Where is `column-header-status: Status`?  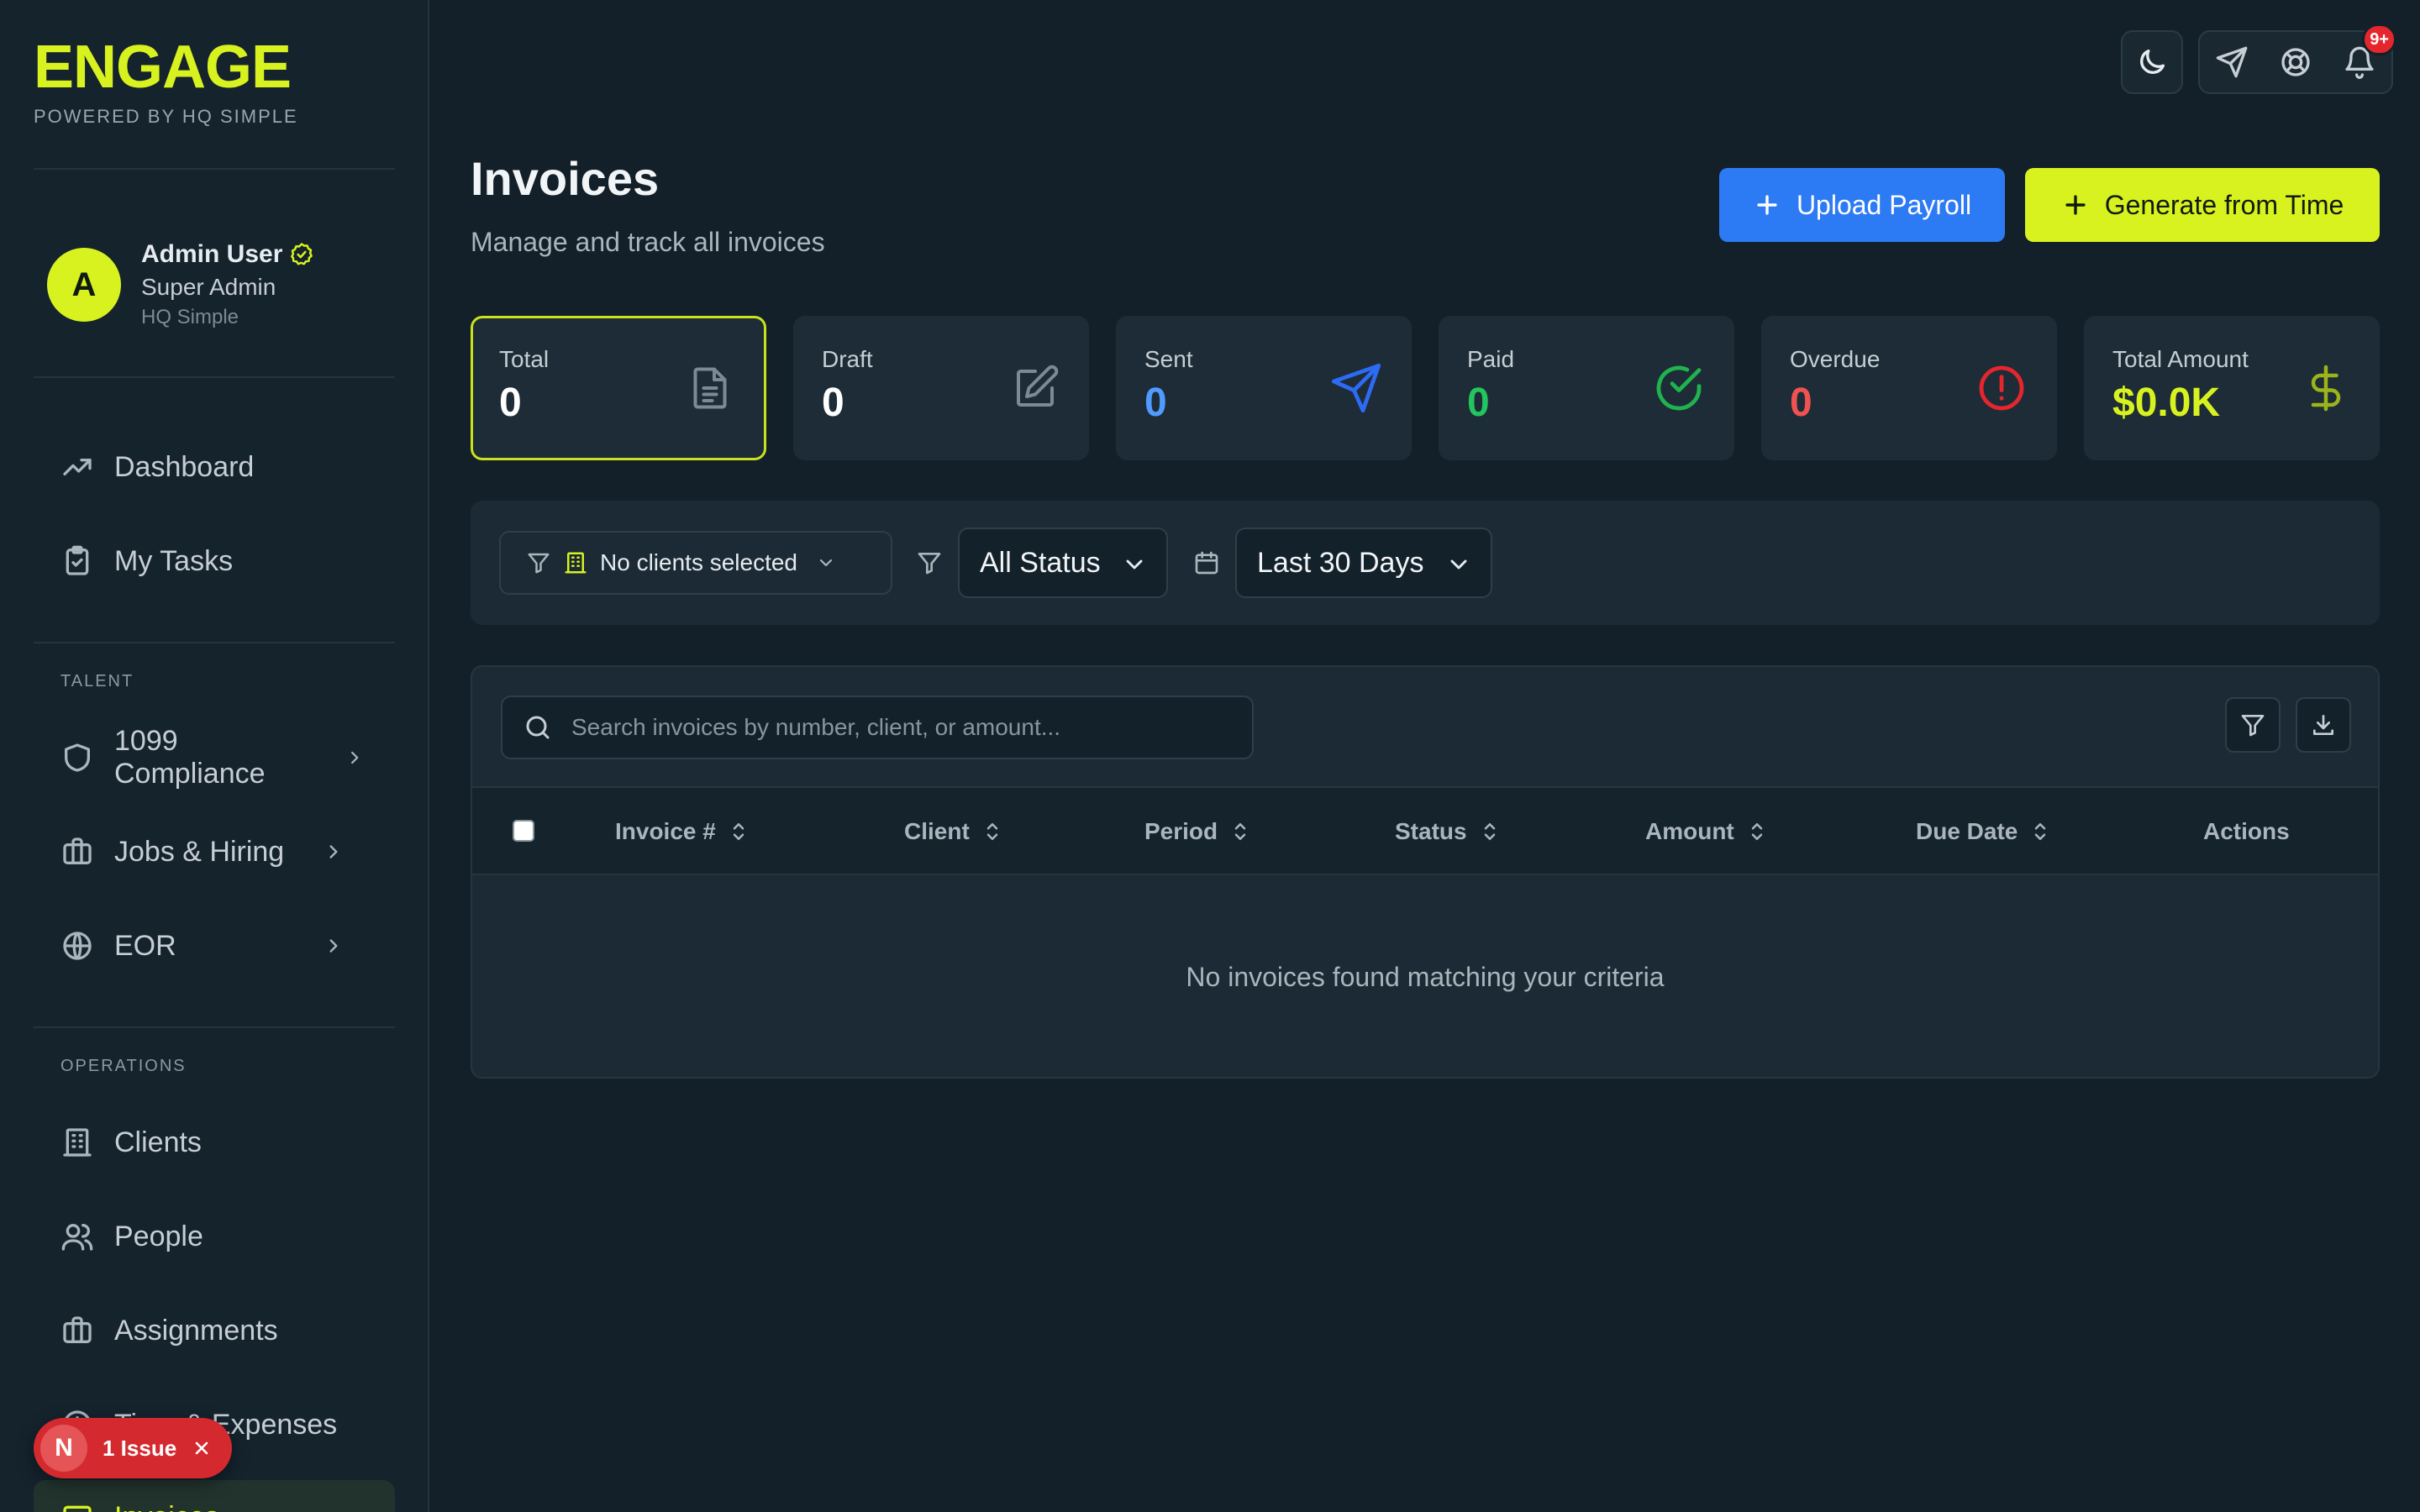
column-header-status: Status is located at coordinates (1447, 831).